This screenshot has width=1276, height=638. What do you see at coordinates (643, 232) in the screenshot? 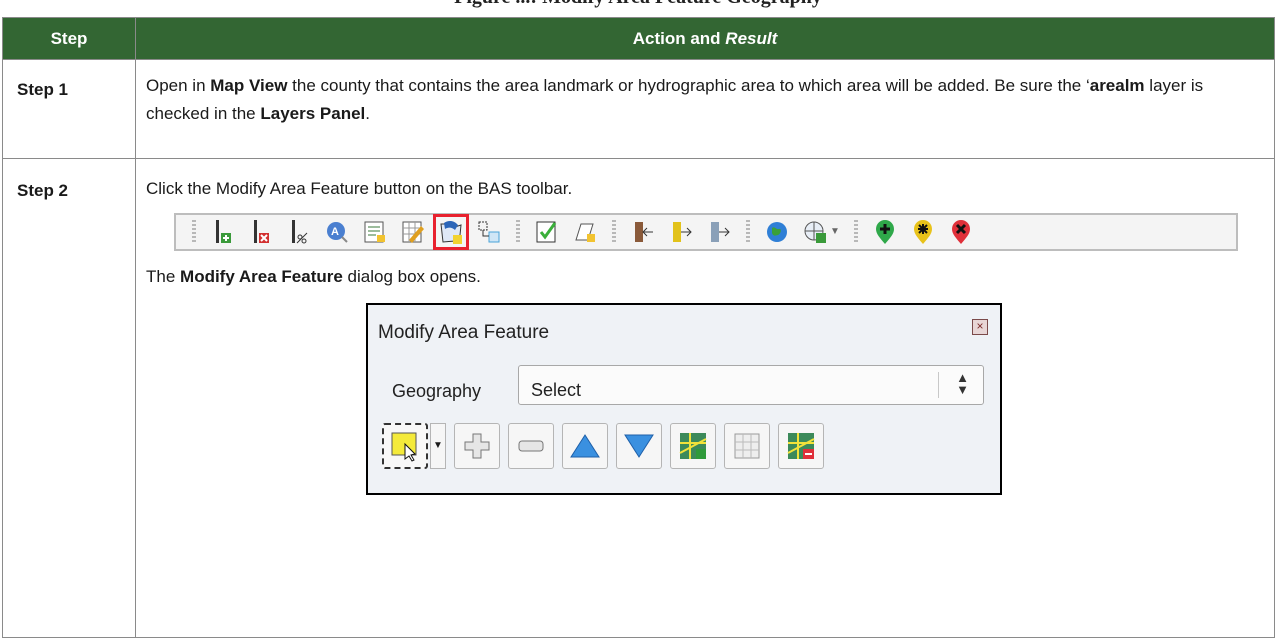
I see `export-left-icon` at bounding box center [643, 232].